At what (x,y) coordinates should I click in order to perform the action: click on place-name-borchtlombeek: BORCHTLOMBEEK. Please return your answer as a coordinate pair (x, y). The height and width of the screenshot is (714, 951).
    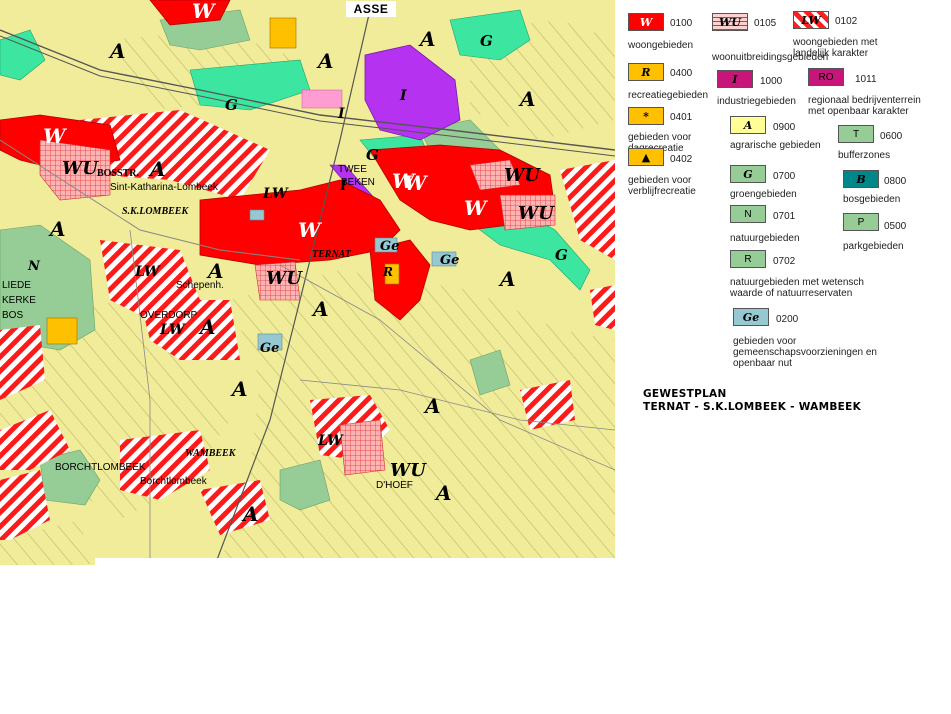
    Looking at the image, I should click on (100, 467).